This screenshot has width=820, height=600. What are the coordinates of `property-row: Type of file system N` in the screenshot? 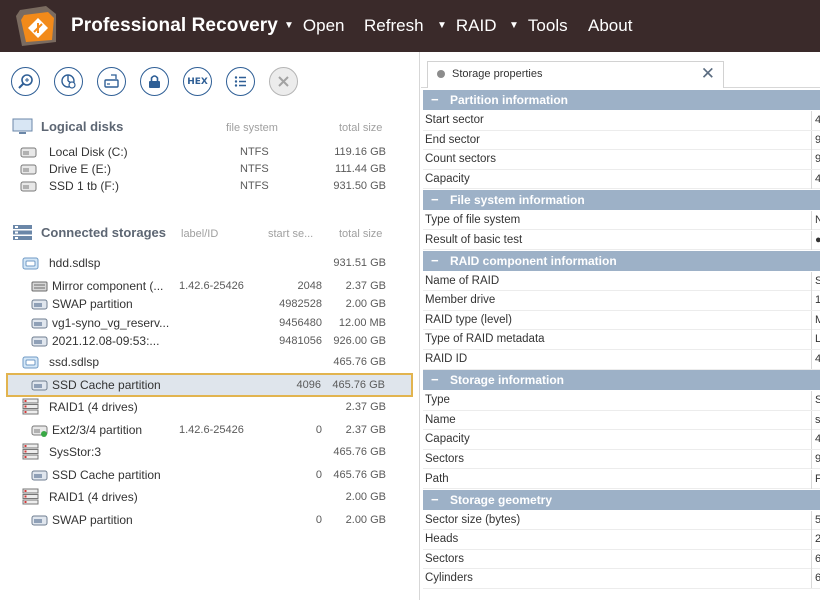 It's located at (621, 220).